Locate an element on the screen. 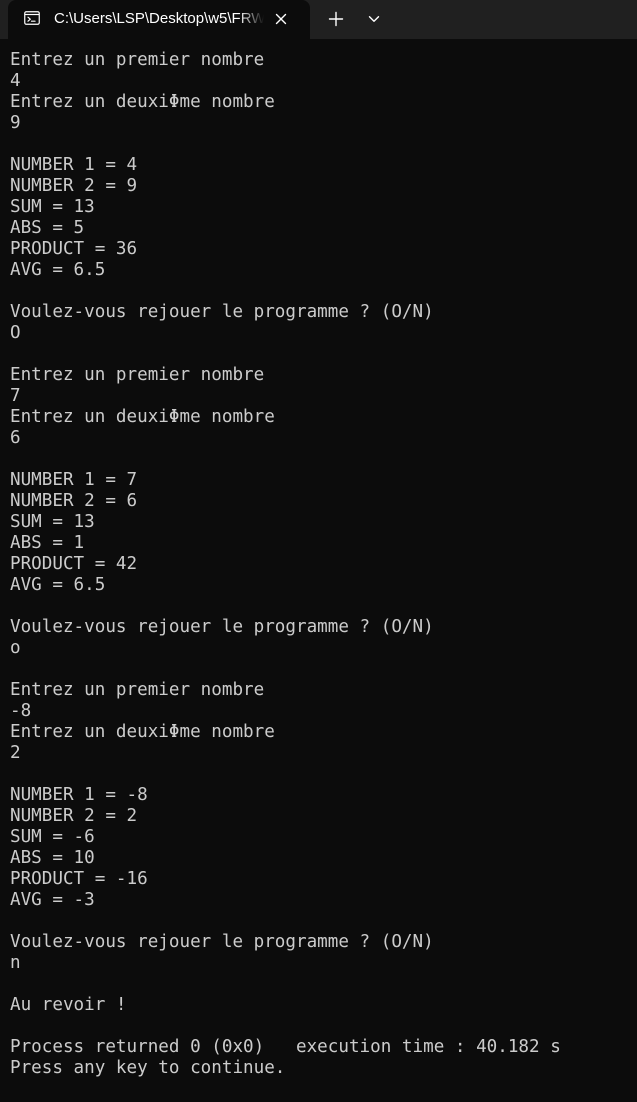 The image size is (637, 1102). console-line: ABS = 5 is located at coordinates (47, 228).